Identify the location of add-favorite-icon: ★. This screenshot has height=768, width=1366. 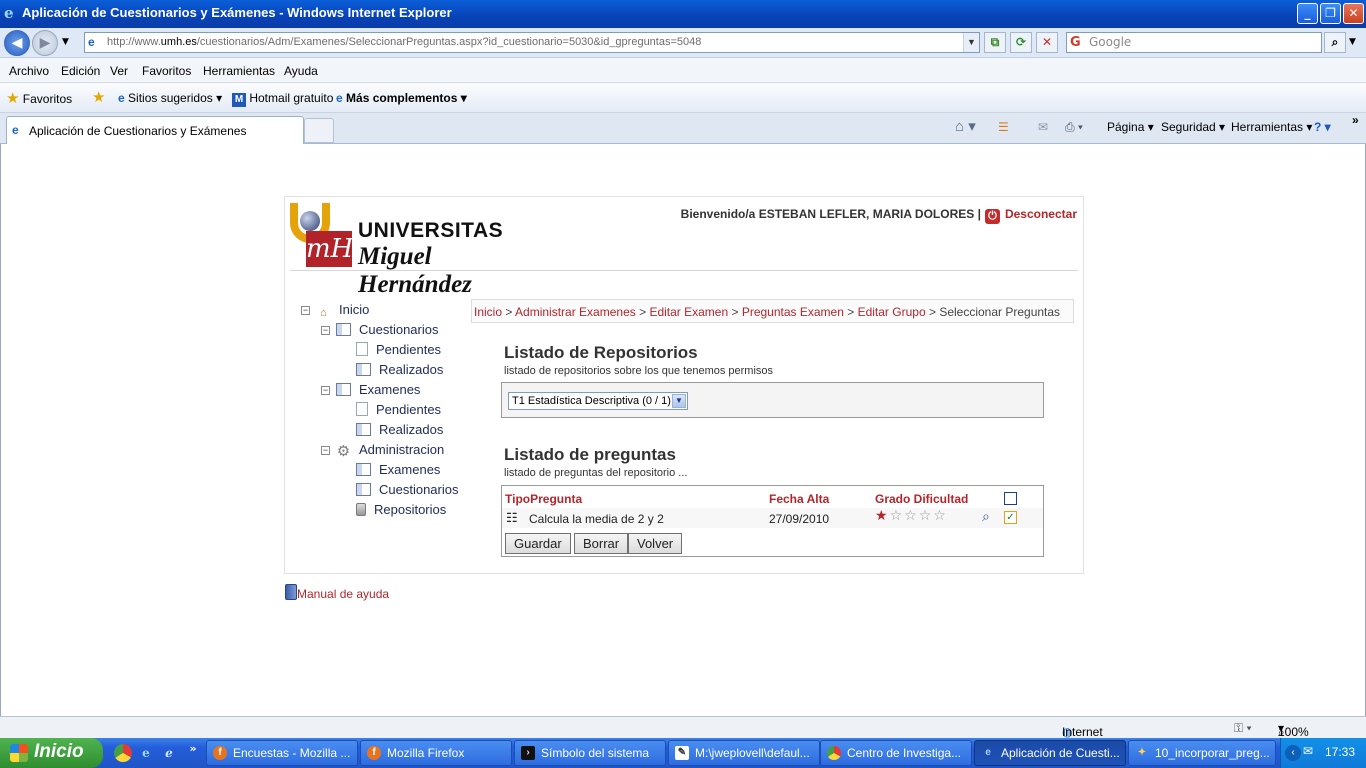
(98, 97).